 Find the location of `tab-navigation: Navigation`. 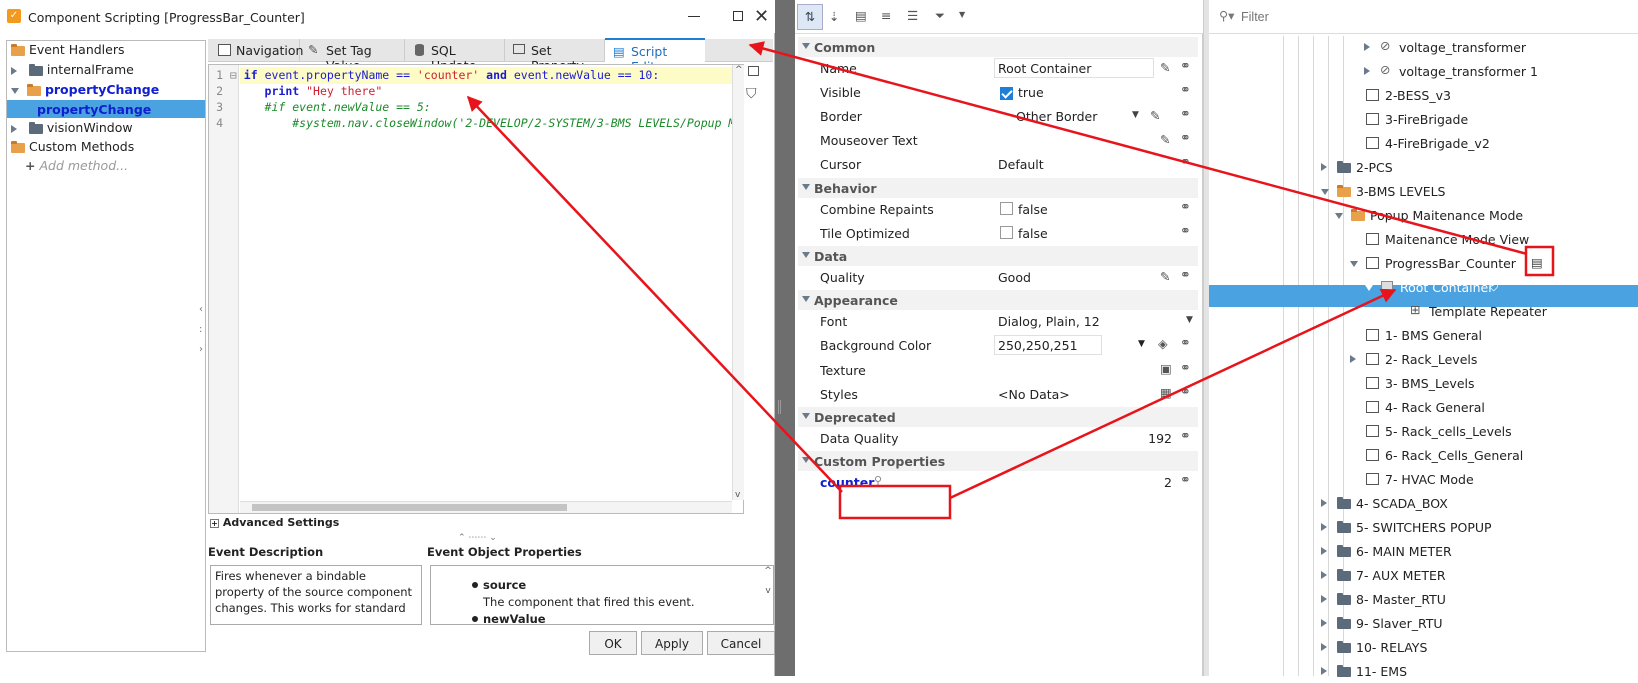

tab-navigation: Navigation is located at coordinates (255, 50).